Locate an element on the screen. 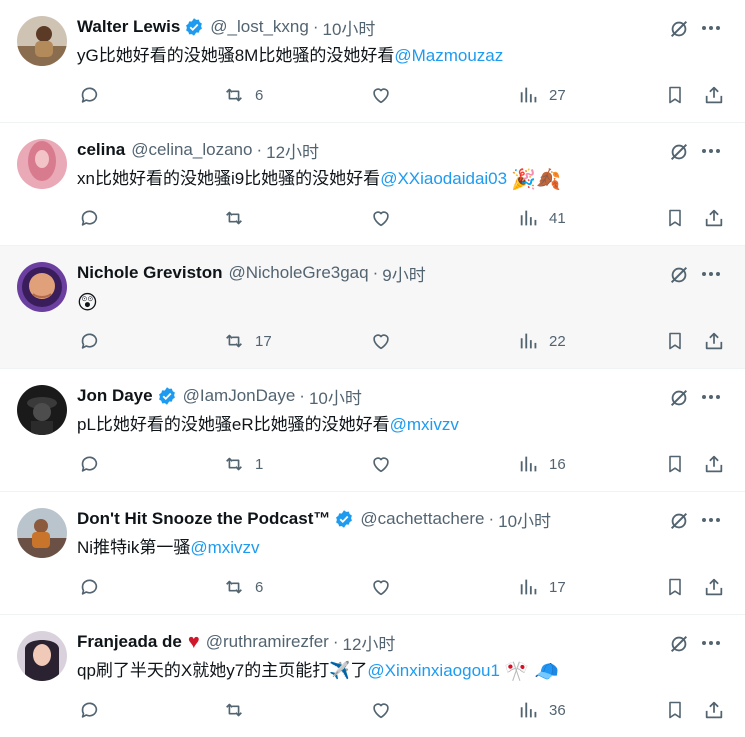  tweet-time: 9小时 is located at coordinates (403, 273).